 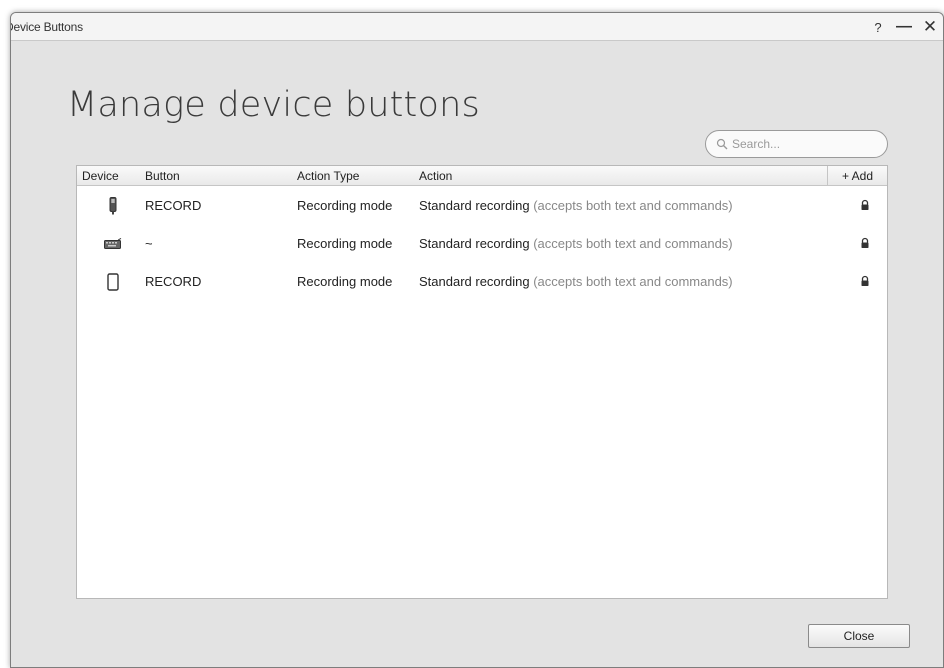 I want to click on search-box, so click(x=796, y=144).